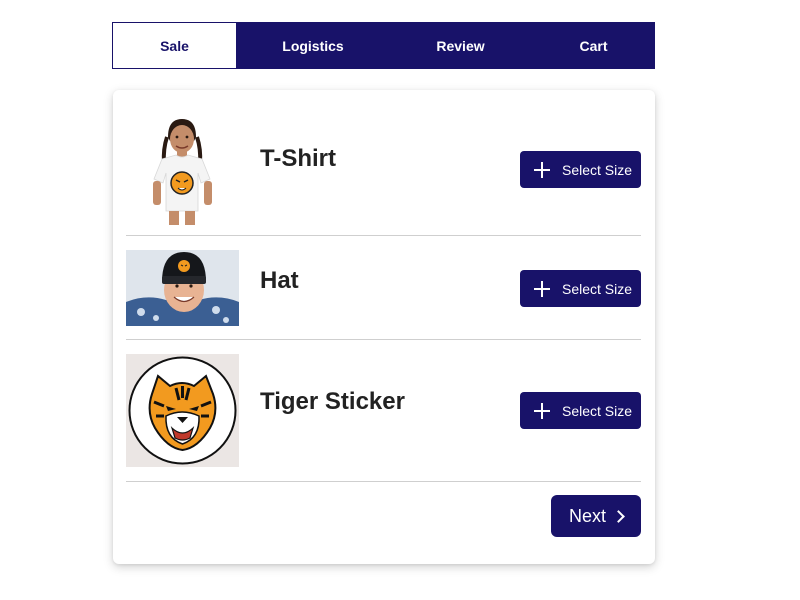 The height and width of the screenshot is (600, 800). I want to click on hat-image, so click(182, 288).